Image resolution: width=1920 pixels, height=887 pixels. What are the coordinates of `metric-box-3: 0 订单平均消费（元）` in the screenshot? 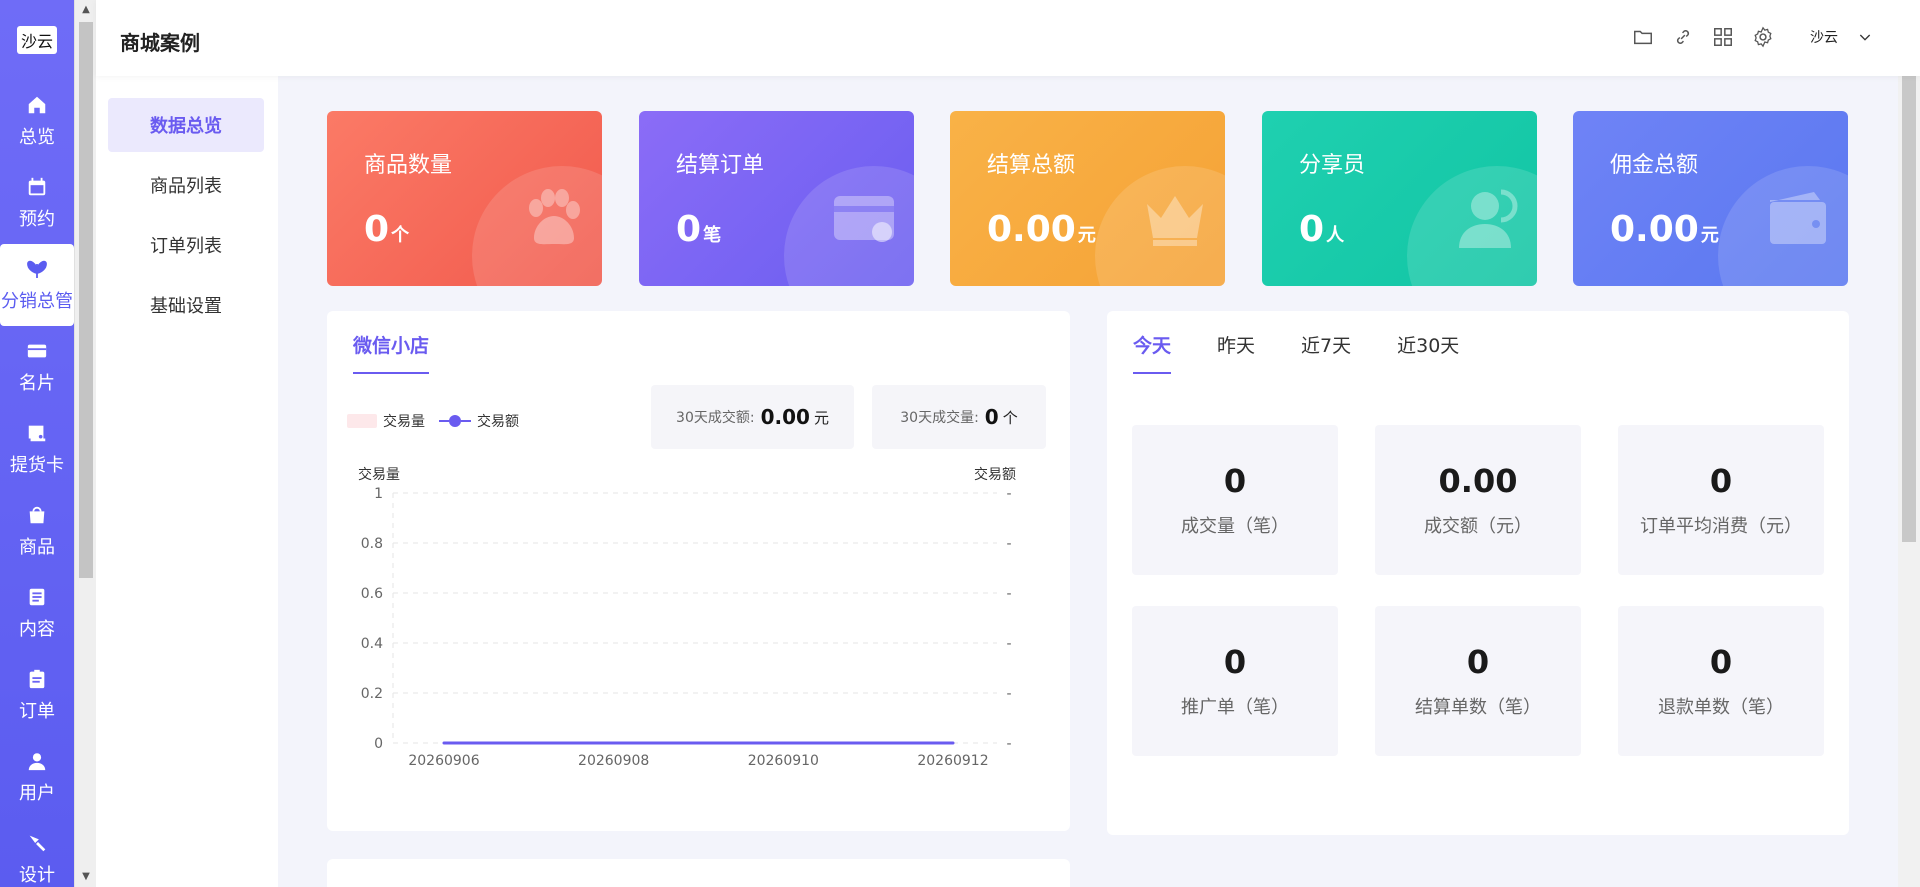 It's located at (1721, 500).